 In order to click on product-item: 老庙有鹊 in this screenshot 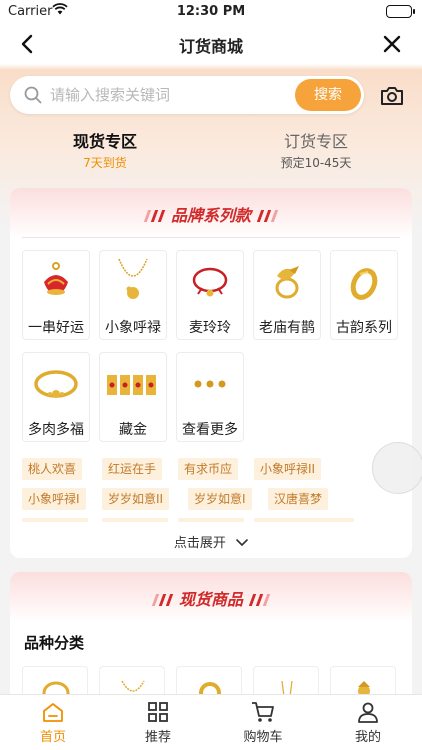, I will do `click(287, 295)`.